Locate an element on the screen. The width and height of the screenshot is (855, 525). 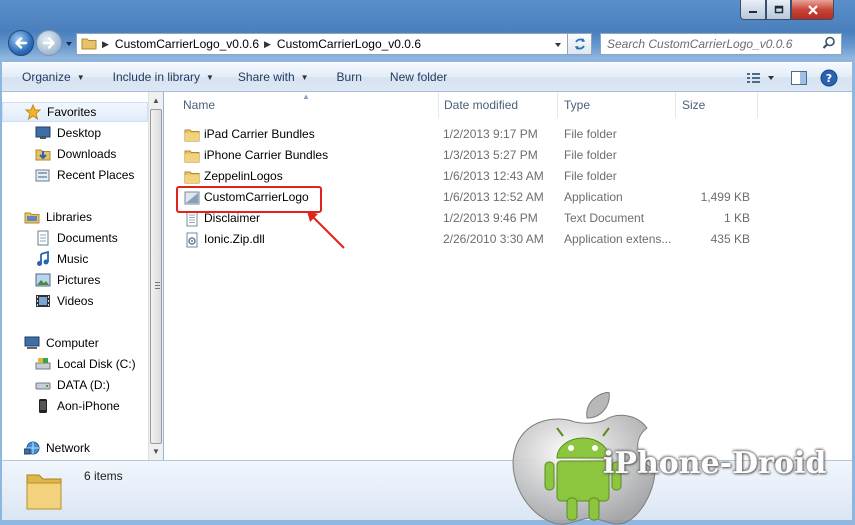
navigation-scrollbar: ▲ ▼ is located at coordinates (155, 276).